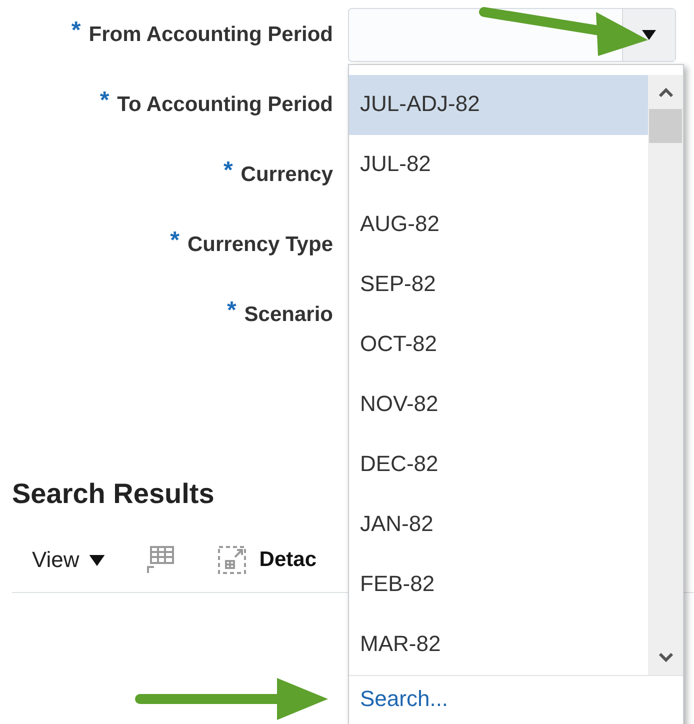 Image resolution: width=694 pixels, height=724 pixels. I want to click on dropdown-option: OCT-82, so click(498, 345).